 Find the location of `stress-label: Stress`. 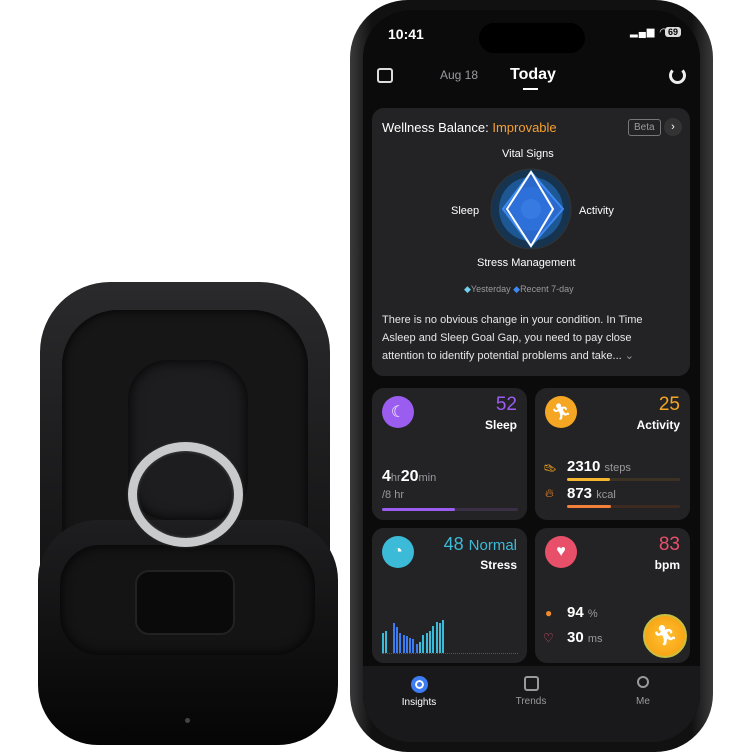

stress-label: Stress is located at coordinates (498, 565).